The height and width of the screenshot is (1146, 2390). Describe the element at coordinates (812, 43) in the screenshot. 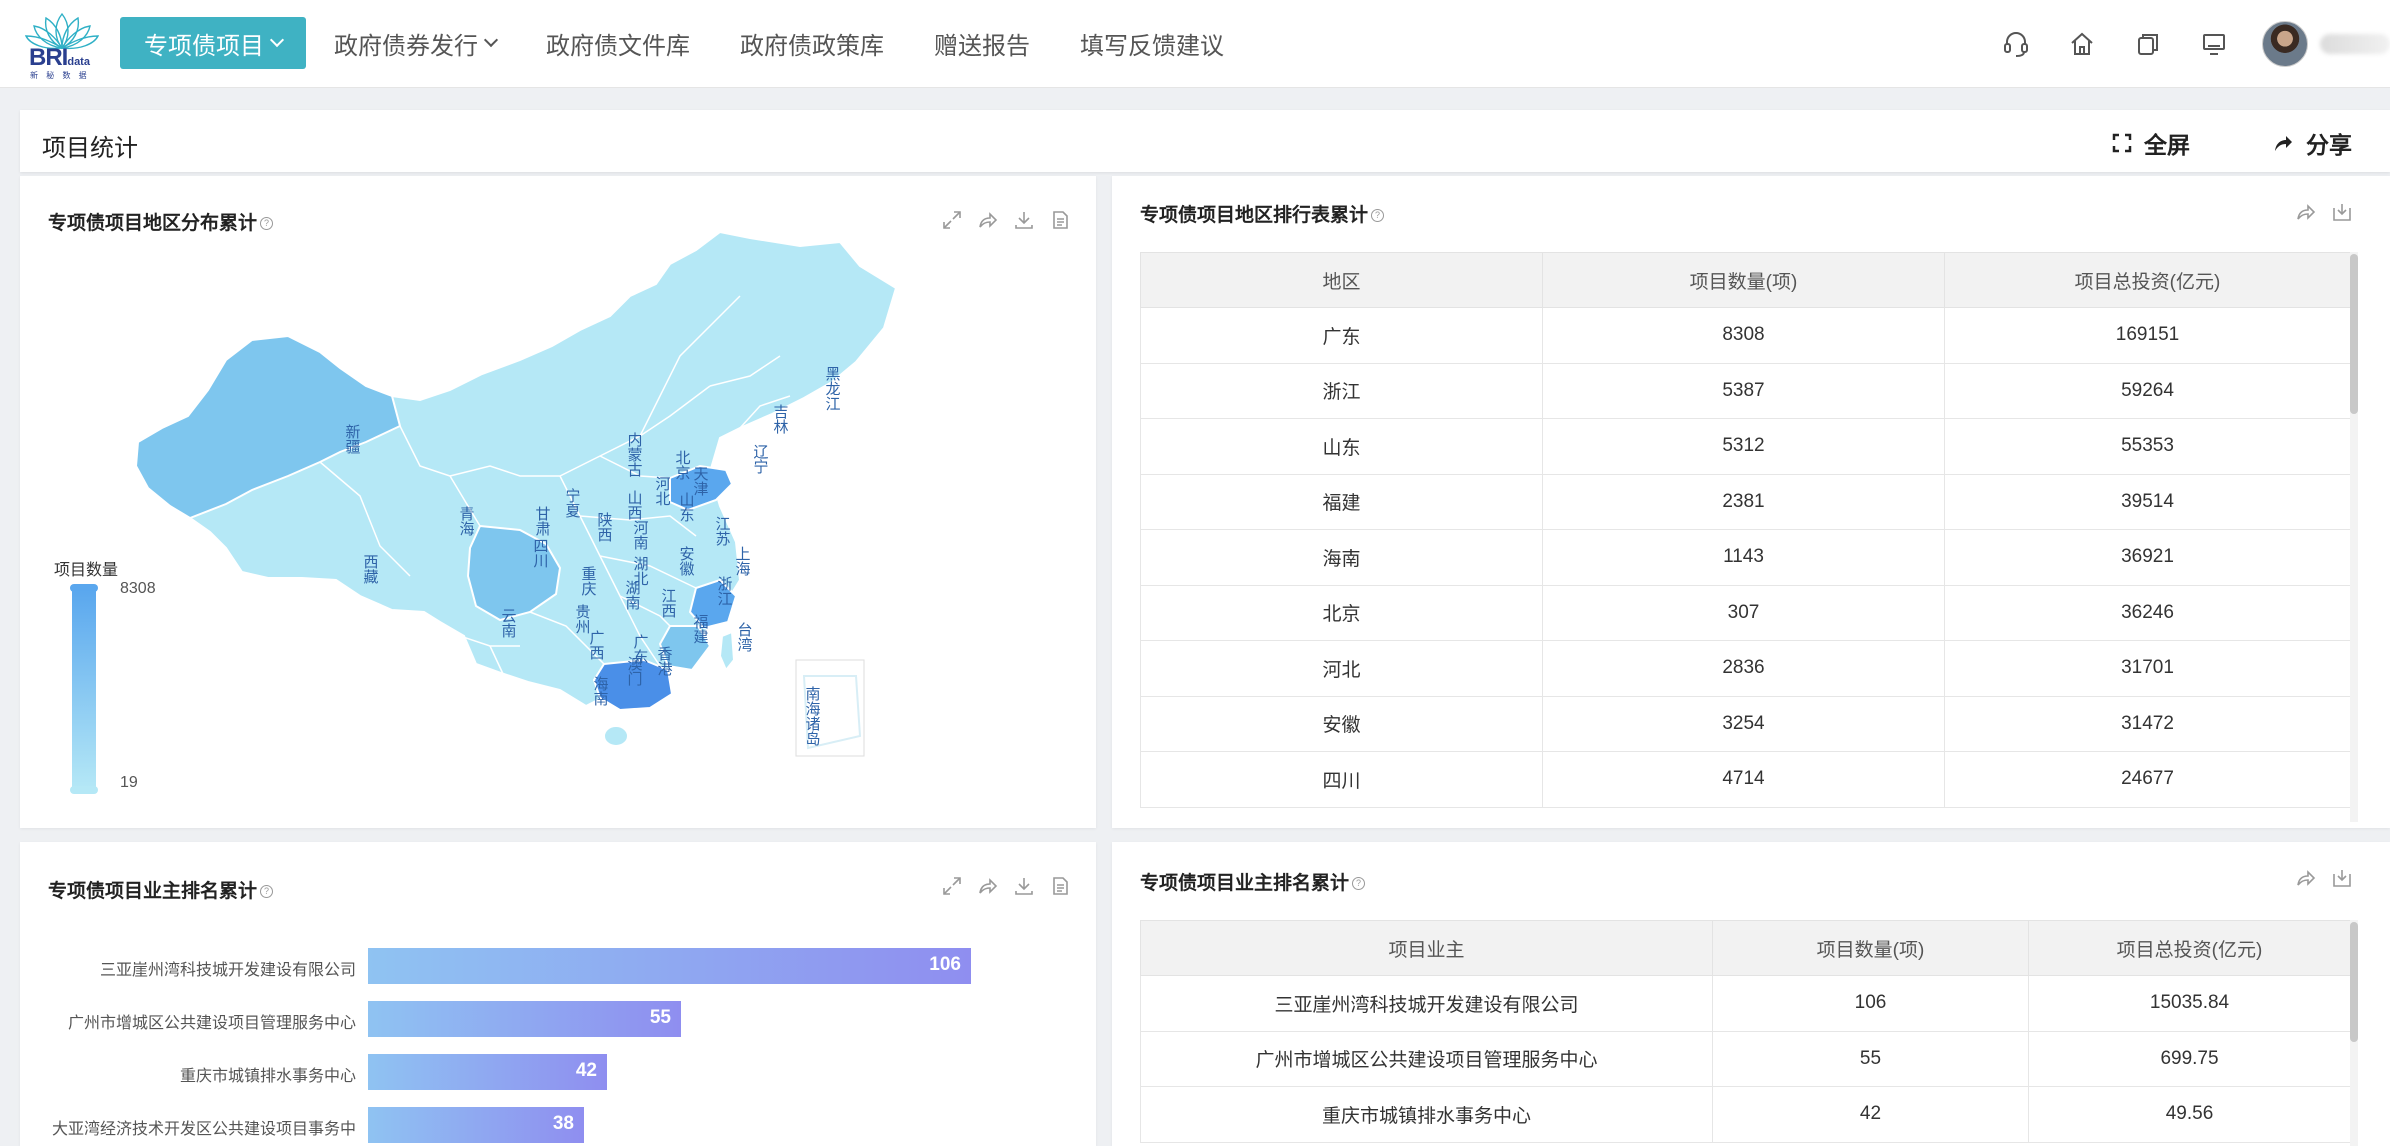

I see `nav-gov-bond-policies: 政府债政策库` at that location.